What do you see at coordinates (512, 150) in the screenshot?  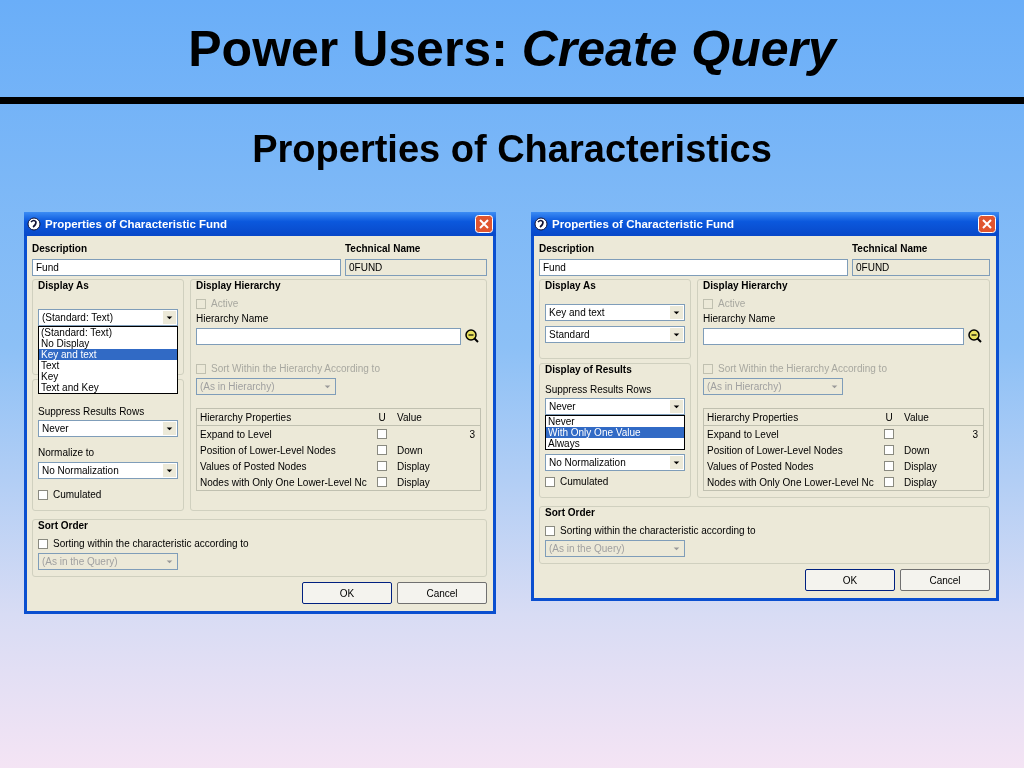 I see `slide-subtitle: Properties of Characteristics` at bounding box center [512, 150].